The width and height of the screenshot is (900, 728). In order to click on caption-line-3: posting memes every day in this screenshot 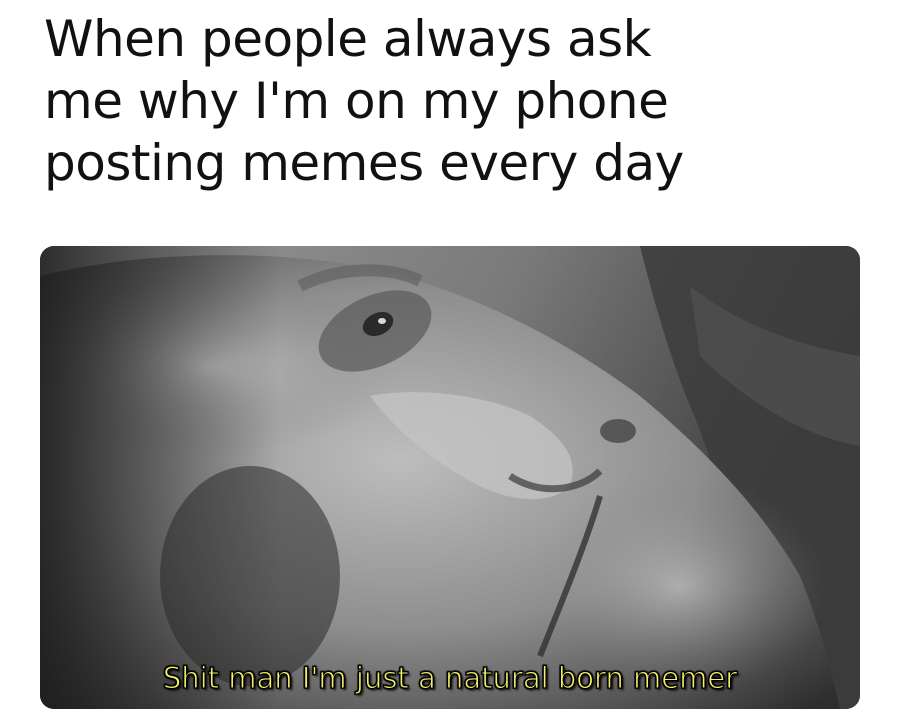, I will do `click(364, 163)`.